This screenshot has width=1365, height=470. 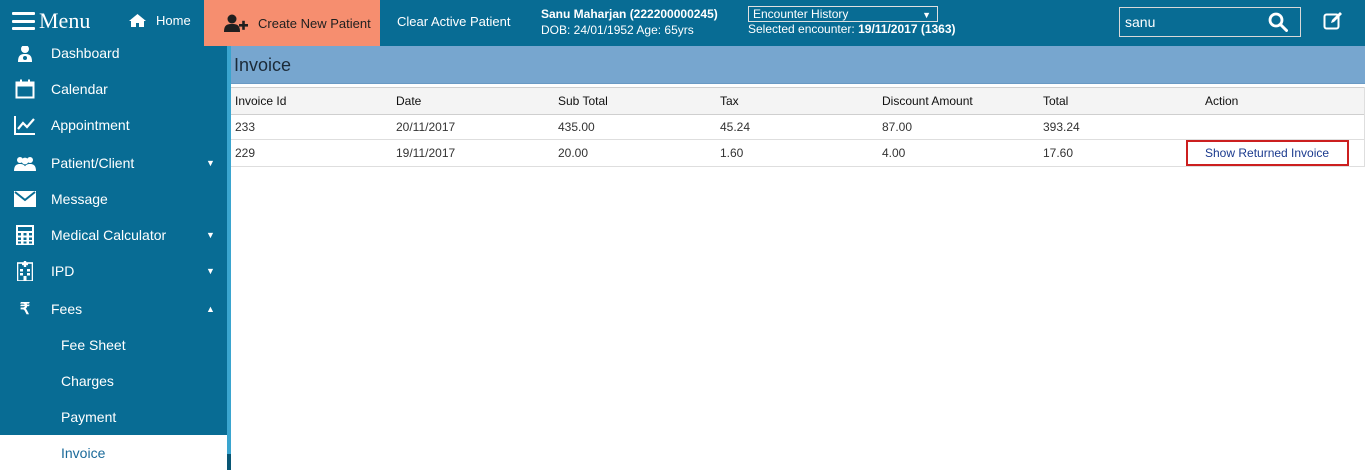 What do you see at coordinates (113, 309) in the screenshot?
I see `sidebar-item-fees: ₹ Fees ▲` at bounding box center [113, 309].